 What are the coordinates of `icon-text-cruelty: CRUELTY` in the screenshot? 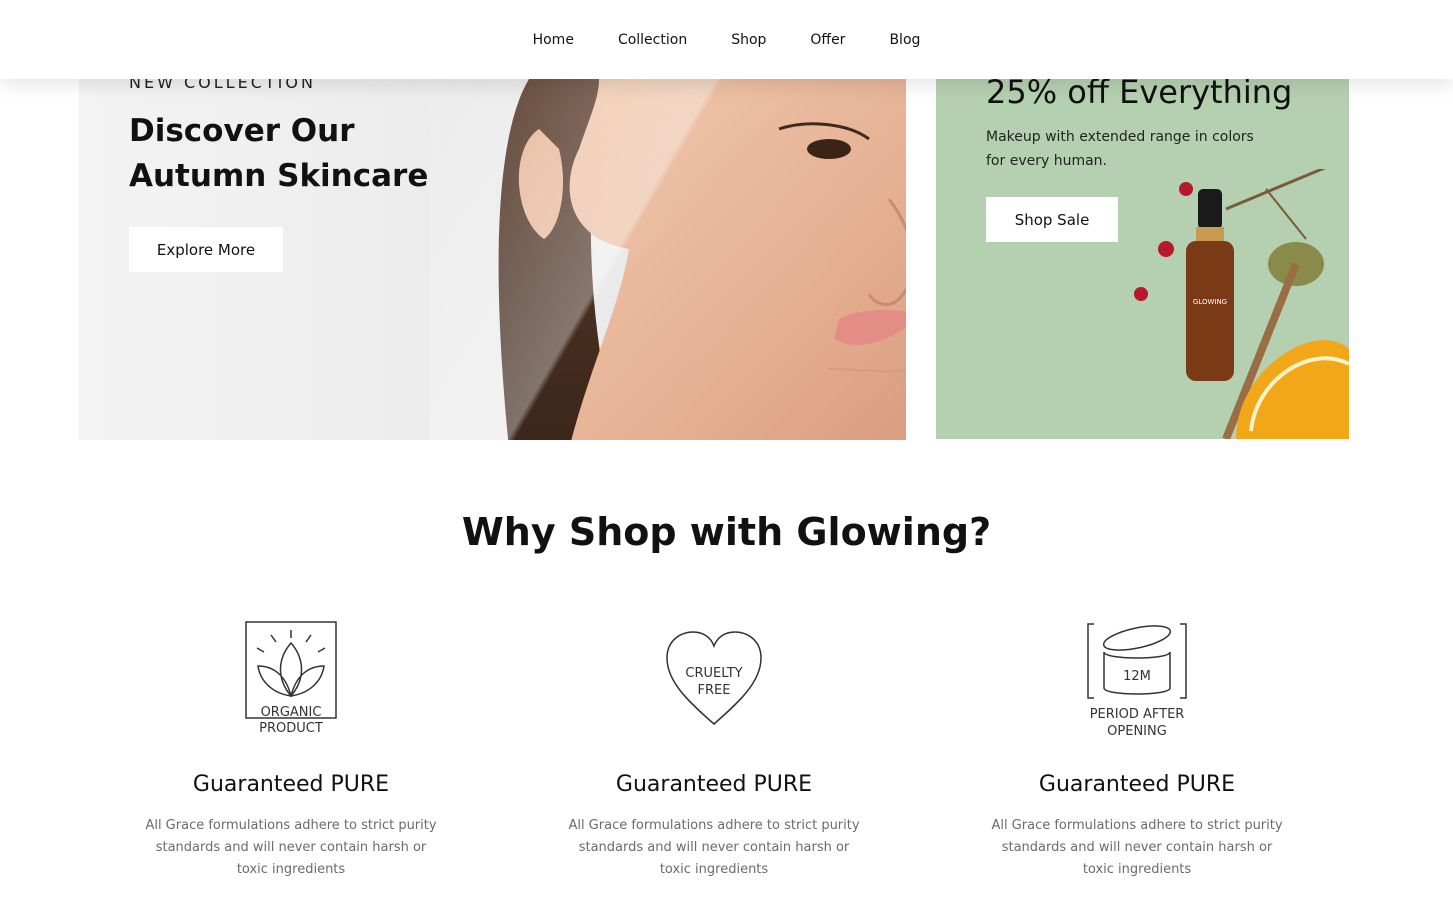 It's located at (713, 673).